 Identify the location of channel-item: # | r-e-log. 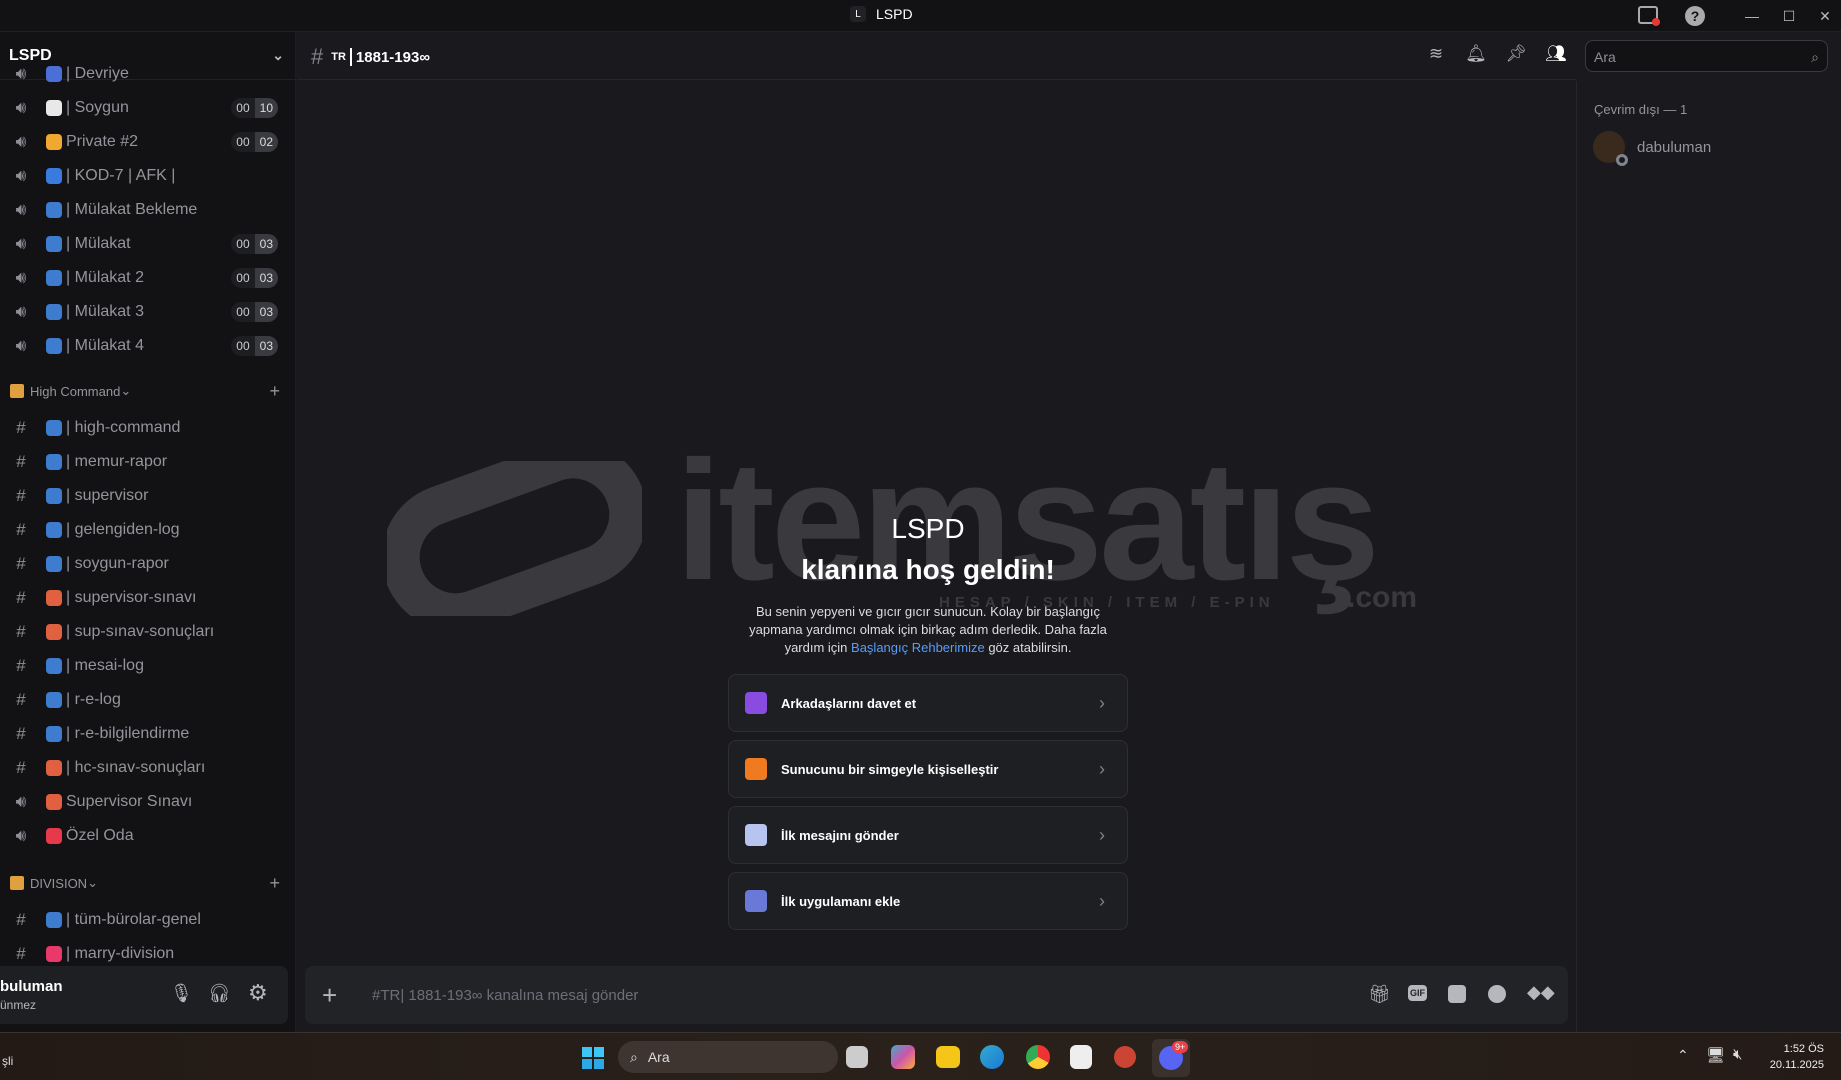
(145, 700).